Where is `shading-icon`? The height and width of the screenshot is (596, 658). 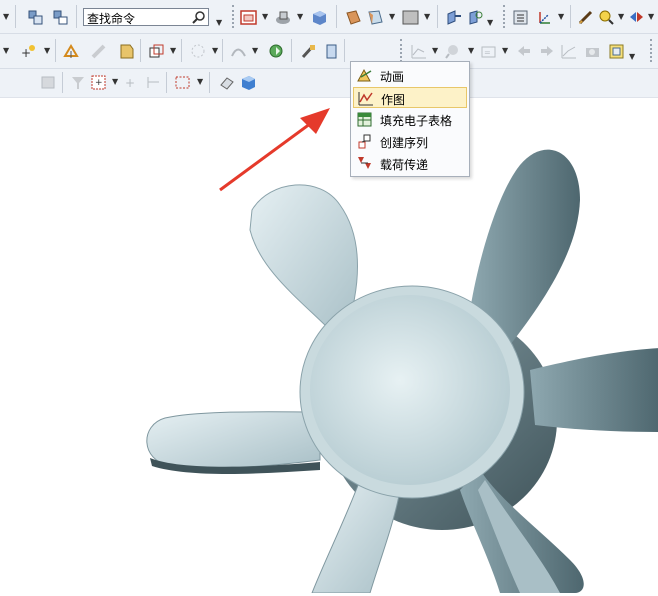 shading-icon is located at coordinates (319, 17).